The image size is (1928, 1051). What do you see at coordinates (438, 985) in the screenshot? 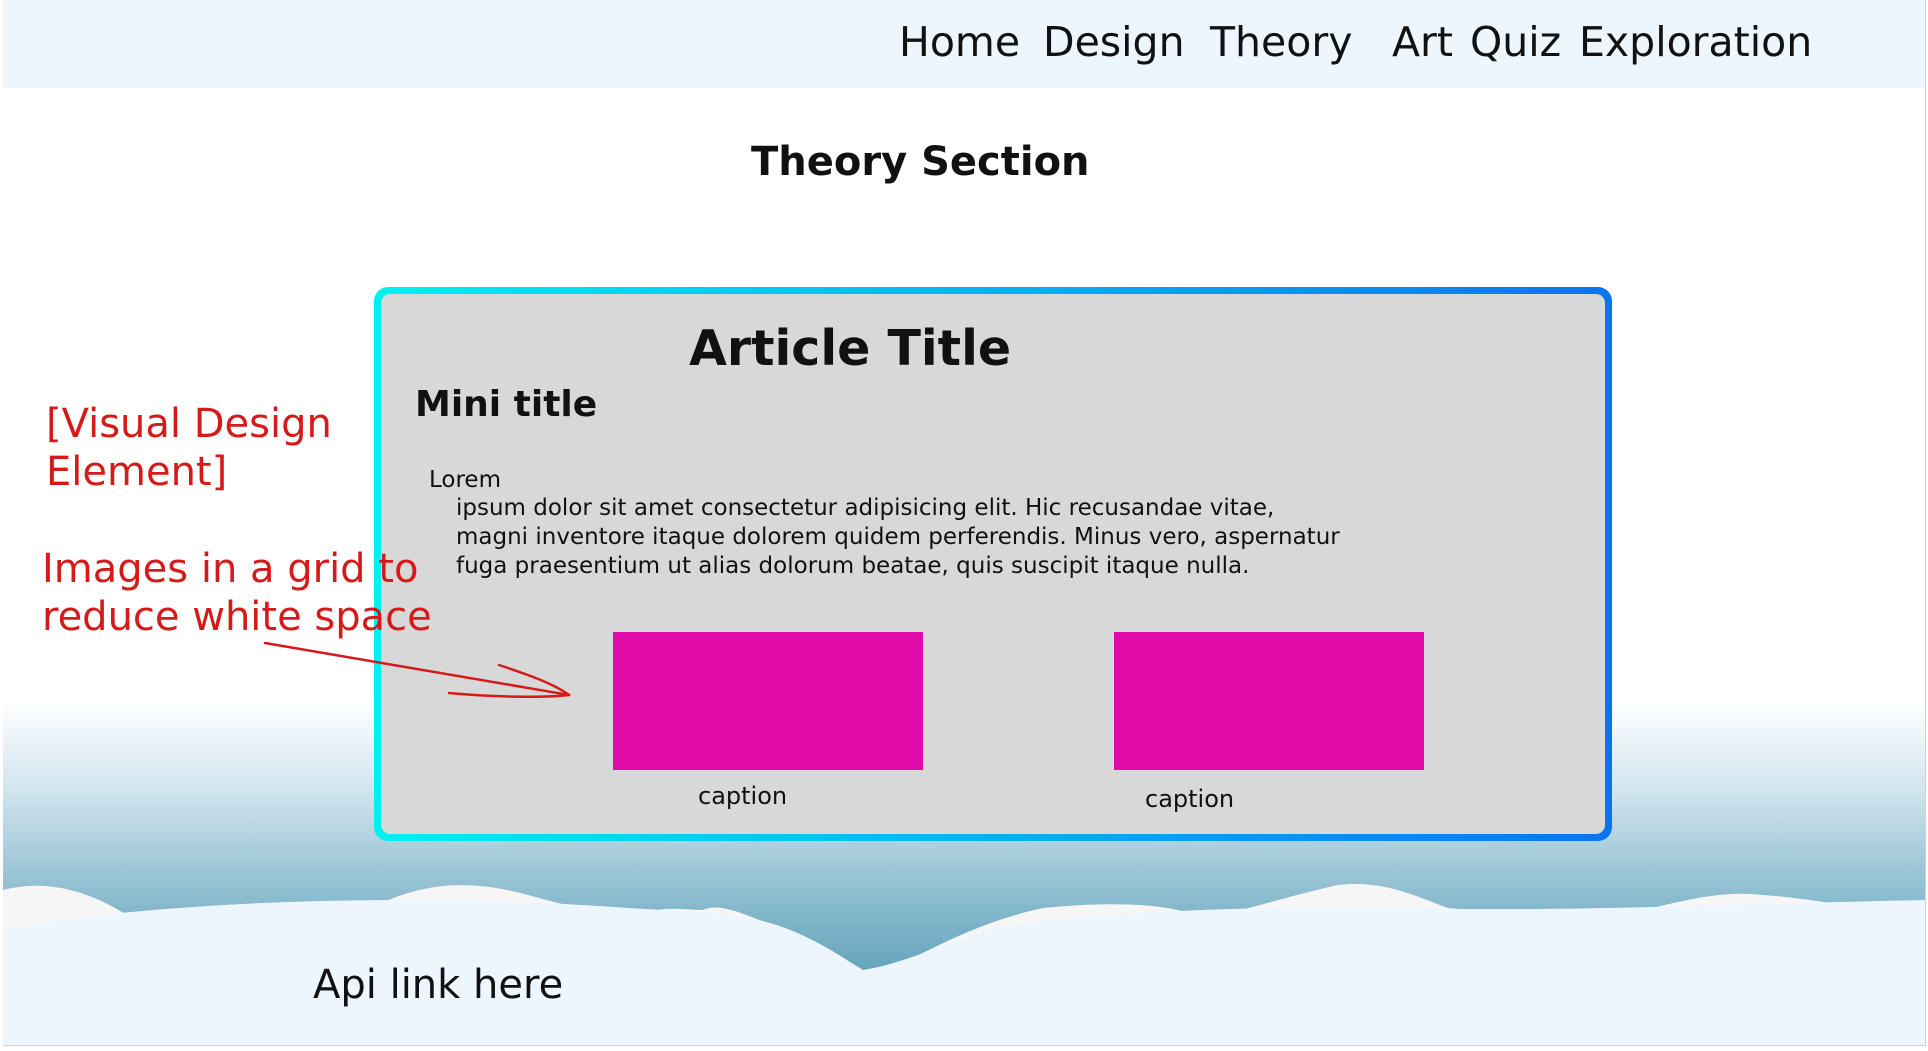
I see `api-link: Api link here` at bounding box center [438, 985].